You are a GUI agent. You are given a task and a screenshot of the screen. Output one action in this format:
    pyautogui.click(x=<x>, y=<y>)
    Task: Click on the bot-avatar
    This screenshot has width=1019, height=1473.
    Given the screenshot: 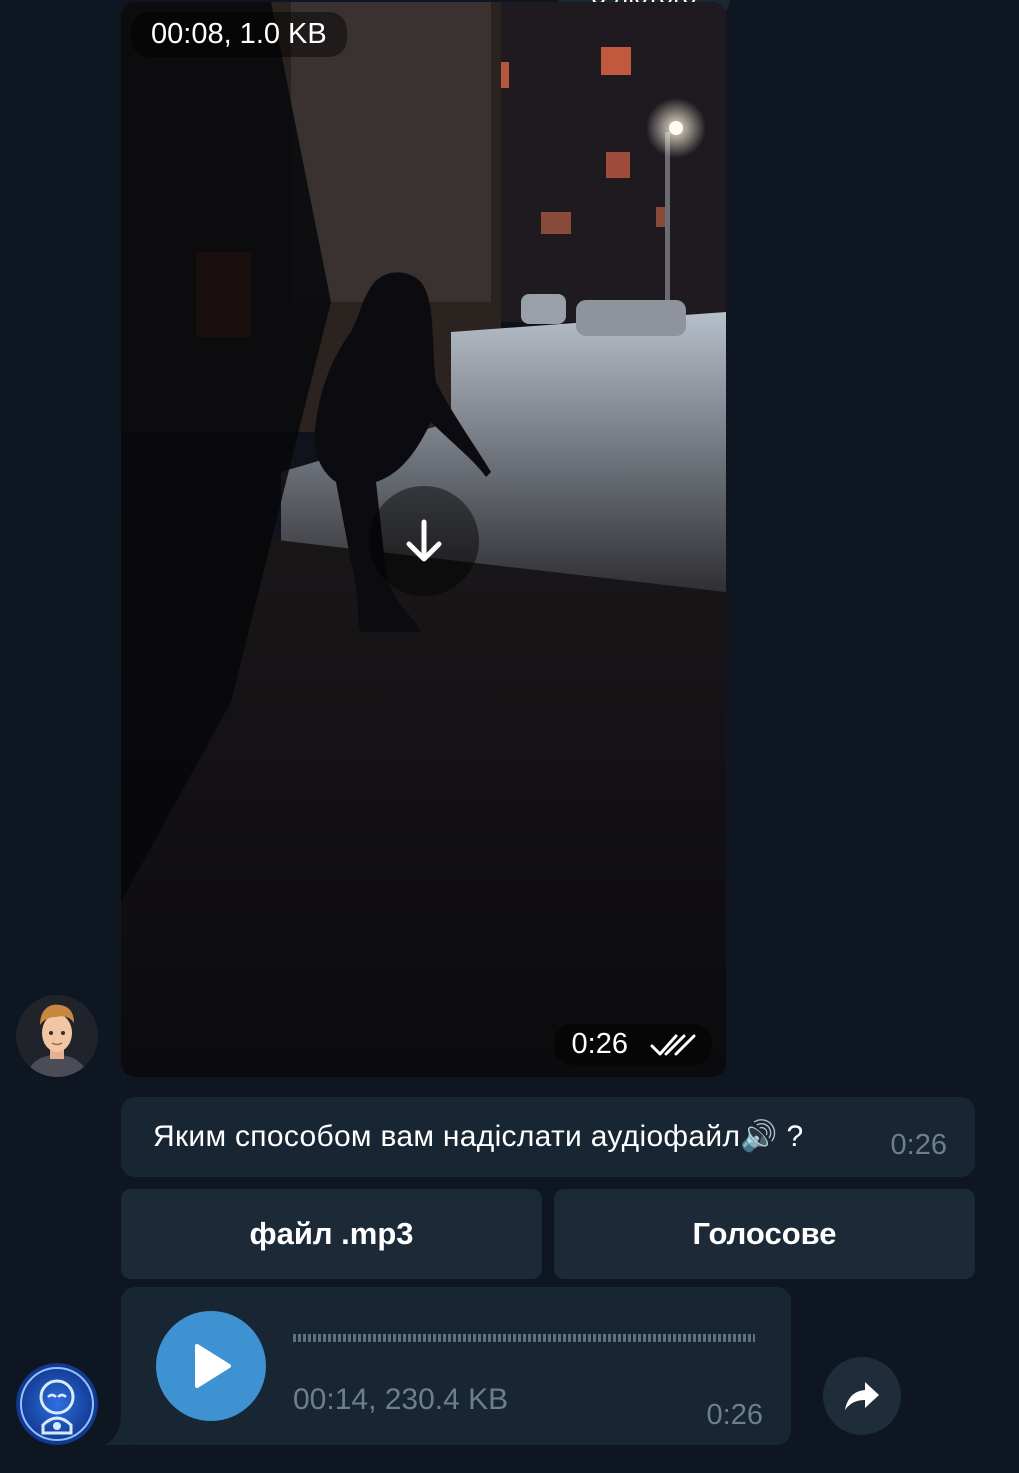 What is the action you would take?
    pyautogui.click(x=57, y=1404)
    